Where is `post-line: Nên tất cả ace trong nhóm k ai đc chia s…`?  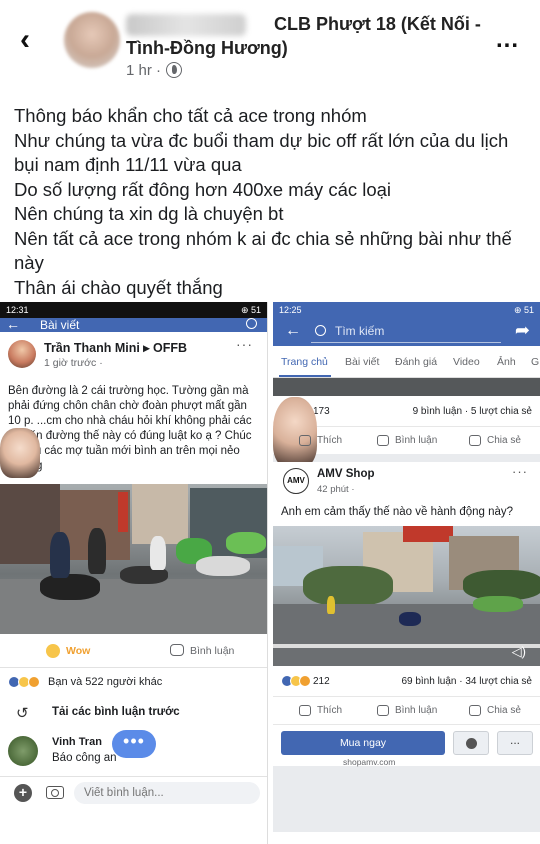 post-line: Nên tất cả ace trong nhóm k ai đc chia s… is located at coordinates (263, 250).